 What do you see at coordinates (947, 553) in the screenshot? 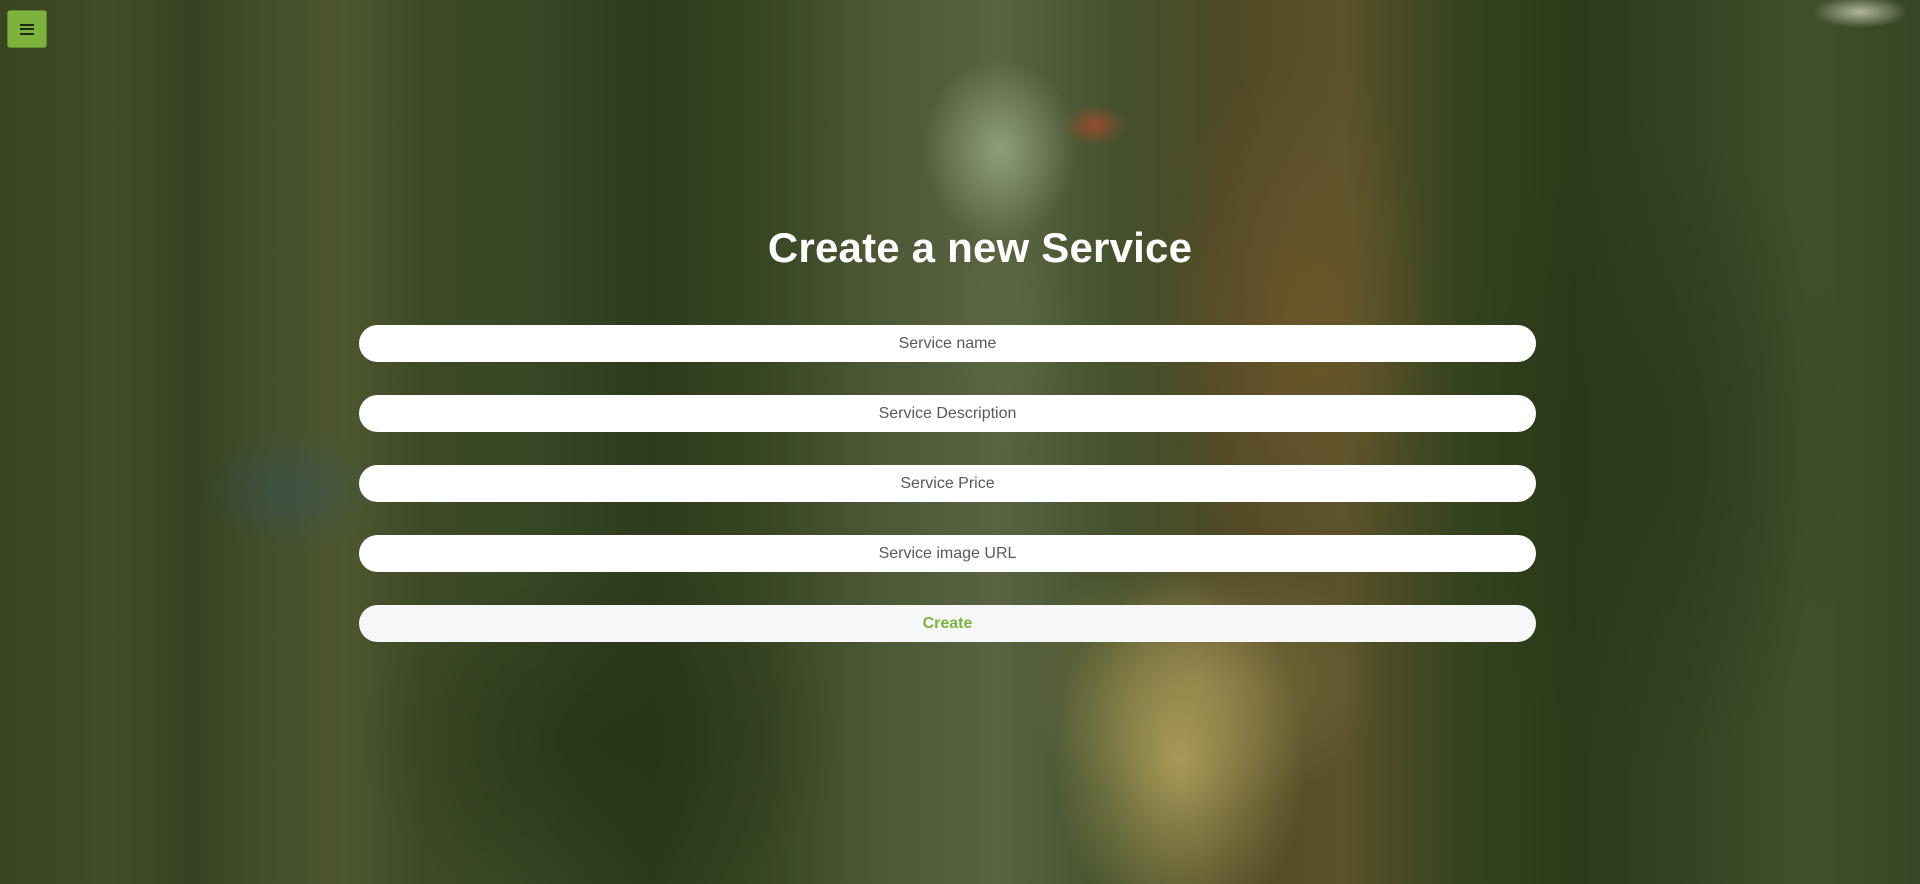
I see `service-image-url-input` at bounding box center [947, 553].